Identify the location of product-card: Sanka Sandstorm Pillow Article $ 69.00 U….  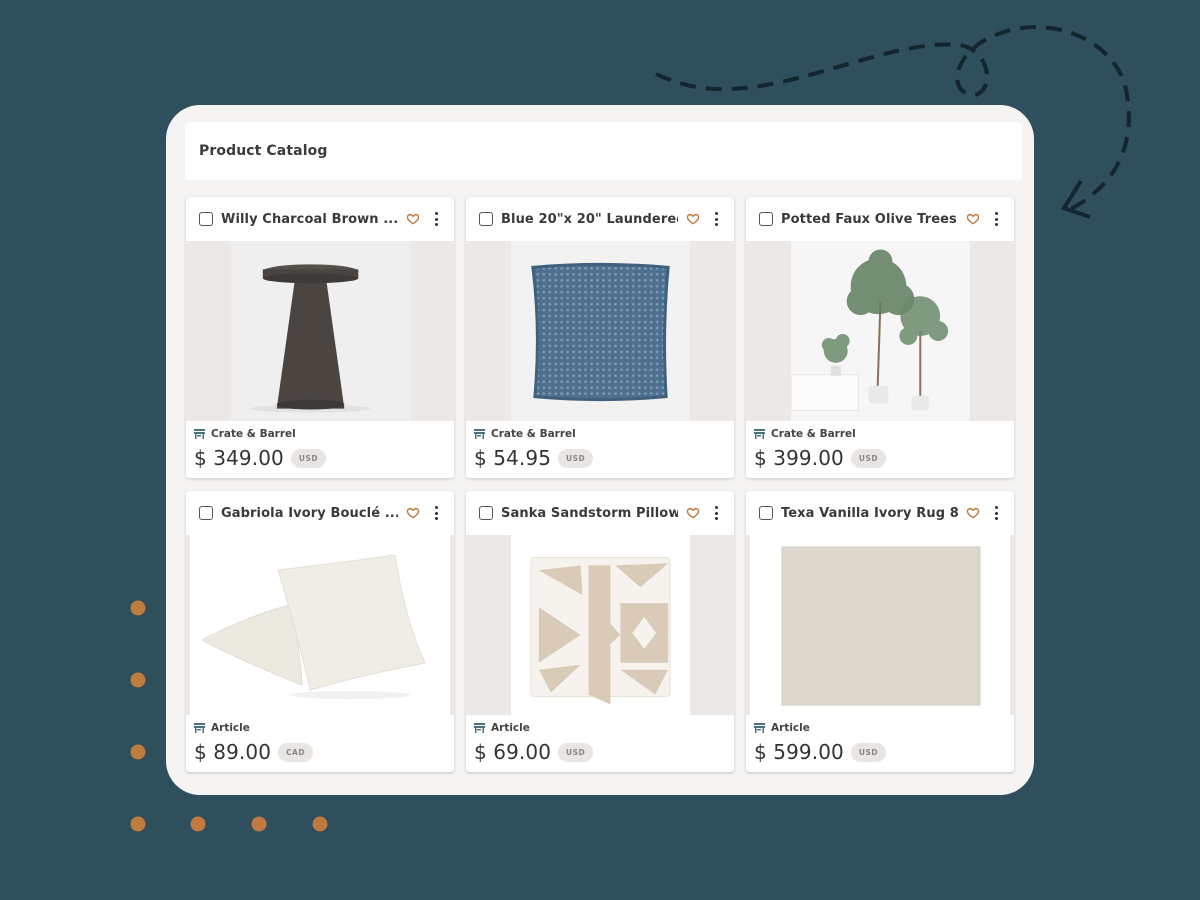
(600, 631).